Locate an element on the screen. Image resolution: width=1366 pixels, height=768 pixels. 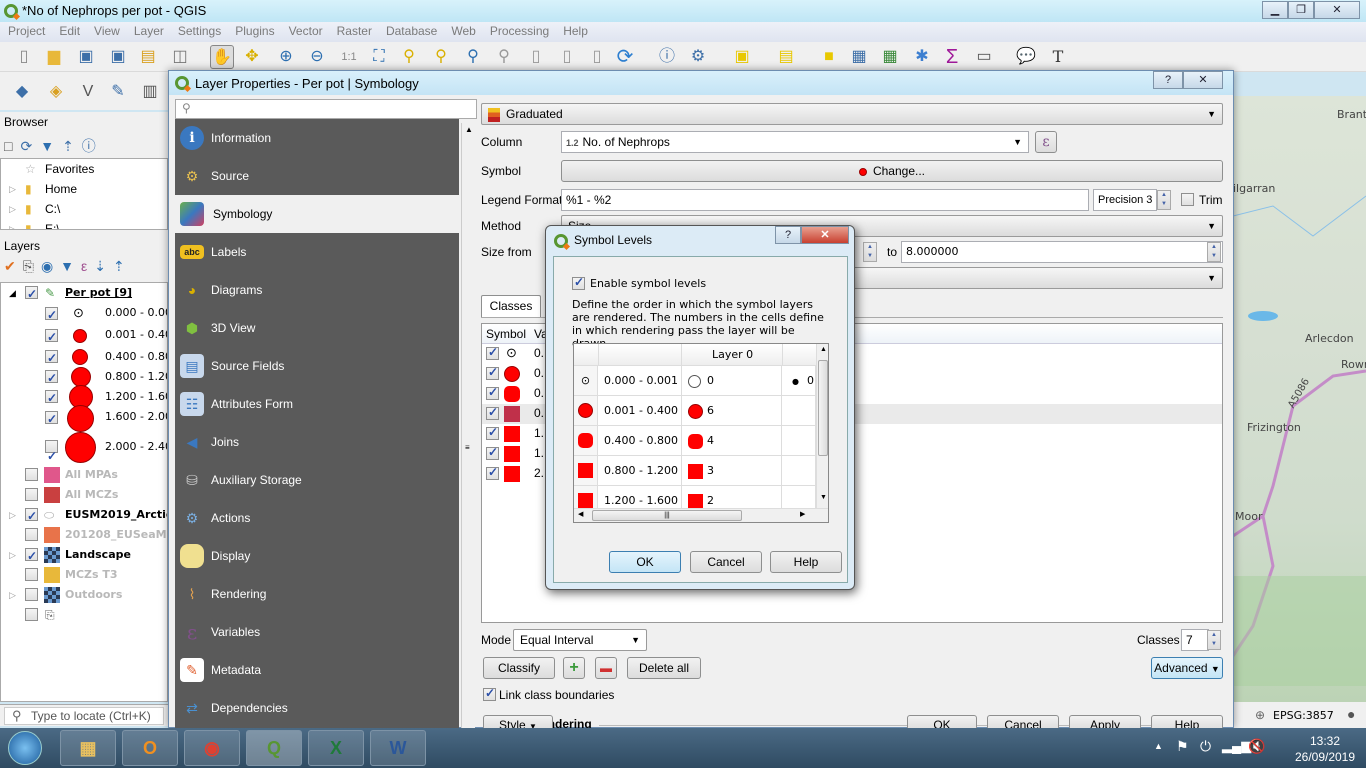
show-bookmarks-icon: ▯ is located at coordinates (567, 57).